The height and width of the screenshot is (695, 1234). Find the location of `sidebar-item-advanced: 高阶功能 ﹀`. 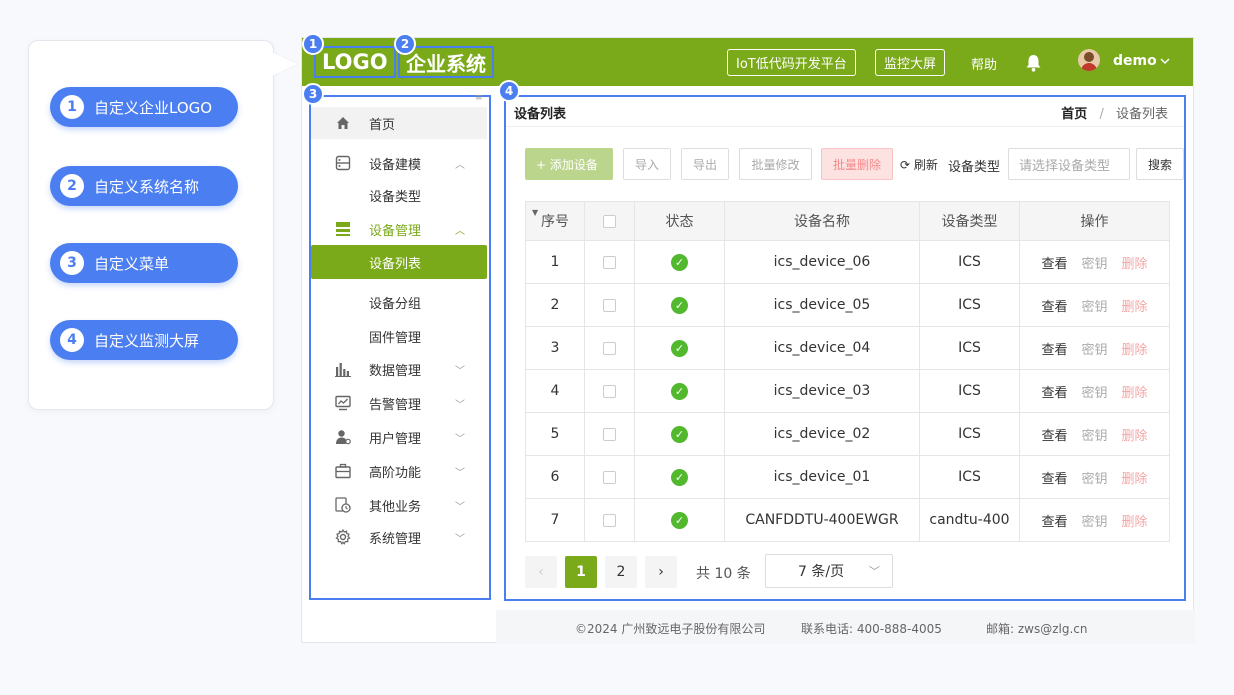

sidebar-item-advanced: 高阶功能 ﹀ is located at coordinates (399, 471).